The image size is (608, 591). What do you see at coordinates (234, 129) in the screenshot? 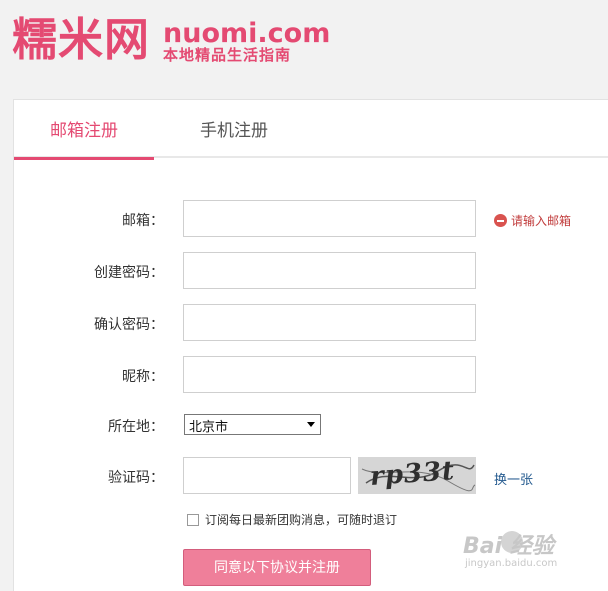
I see `tab-phone-register: 手机注册` at bounding box center [234, 129].